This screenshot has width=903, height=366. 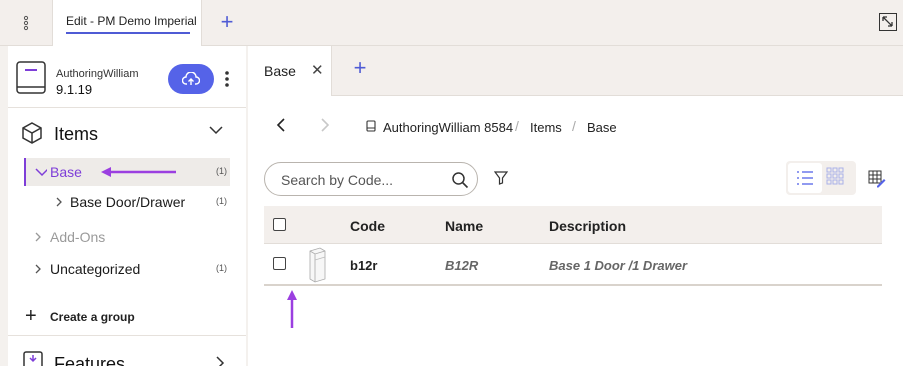 What do you see at coordinates (292, 309) in the screenshot?
I see `annotation-arrow-up` at bounding box center [292, 309].